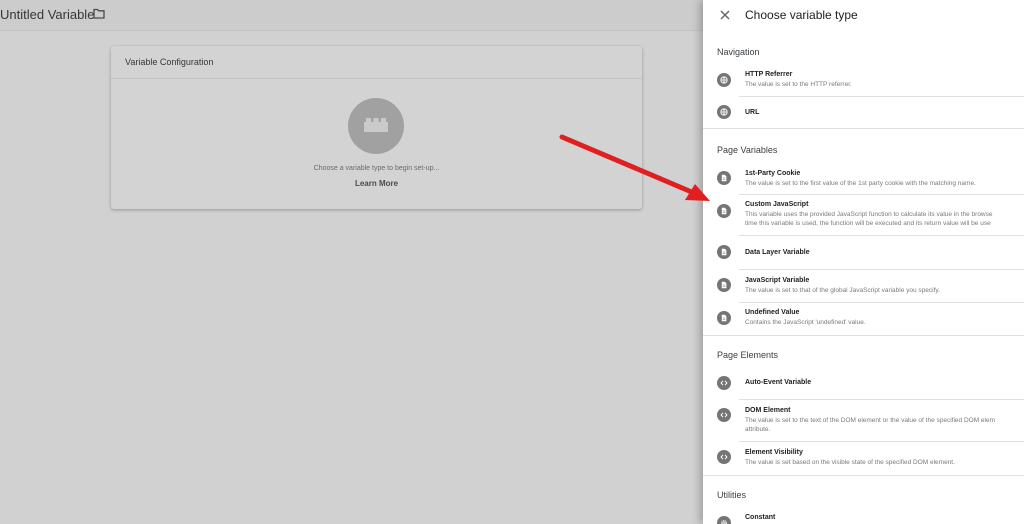  Describe the element at coordinates (752, 112) in the screenshot. I see `item-name: URL` at that location.